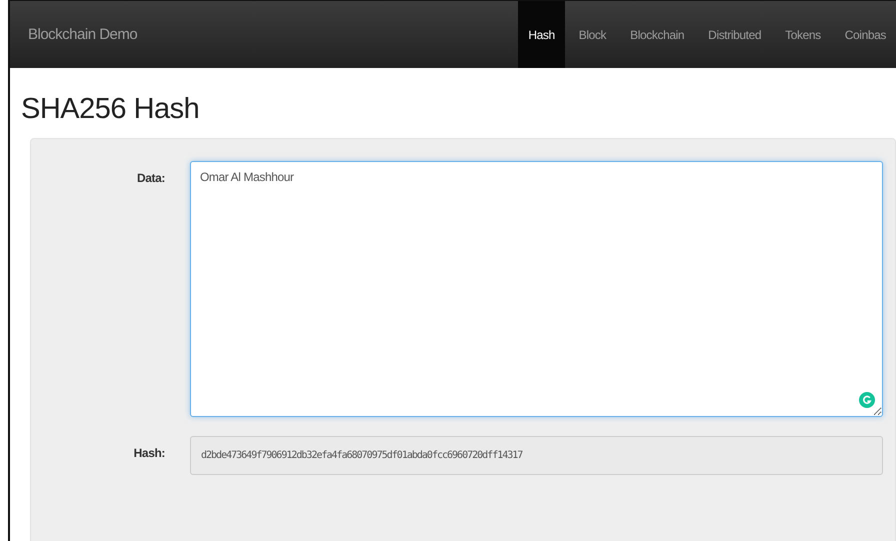  I want to click on nav-tab: Blockchain, so click(657, 34).